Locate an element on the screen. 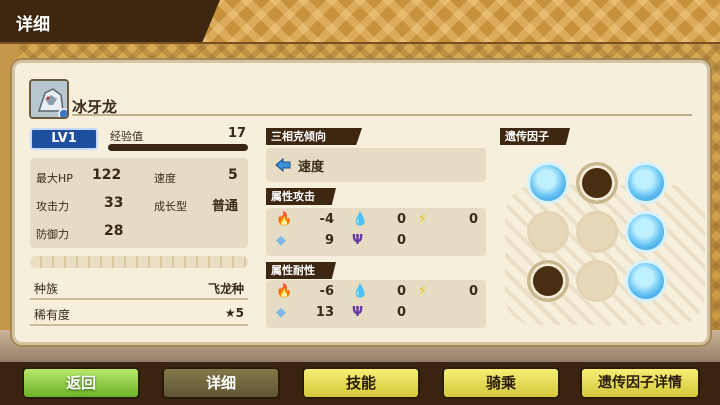 The image size is (720, 405). page-title: 详细 is located at coordinates (33, 25).